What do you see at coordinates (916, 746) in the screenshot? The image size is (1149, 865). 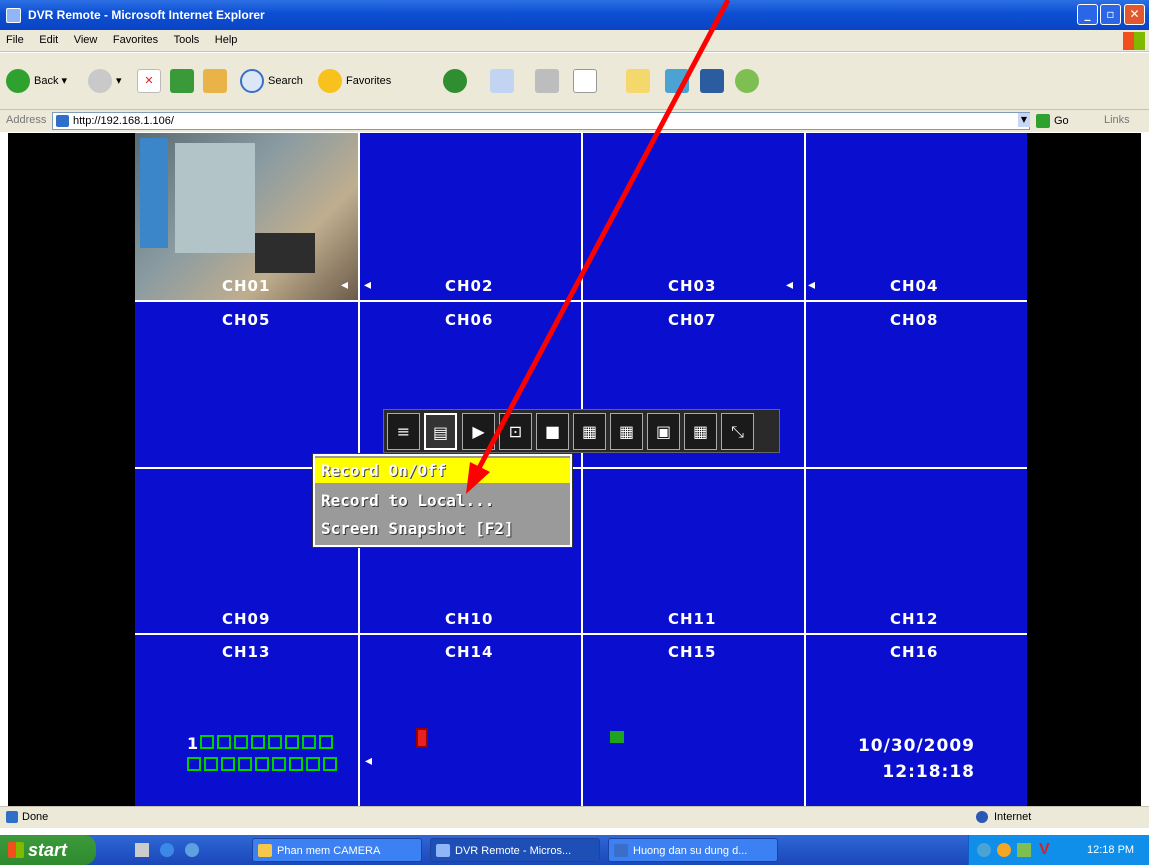 I see `dvr-date: 10/30/2009` at bounding box center [916, 746].